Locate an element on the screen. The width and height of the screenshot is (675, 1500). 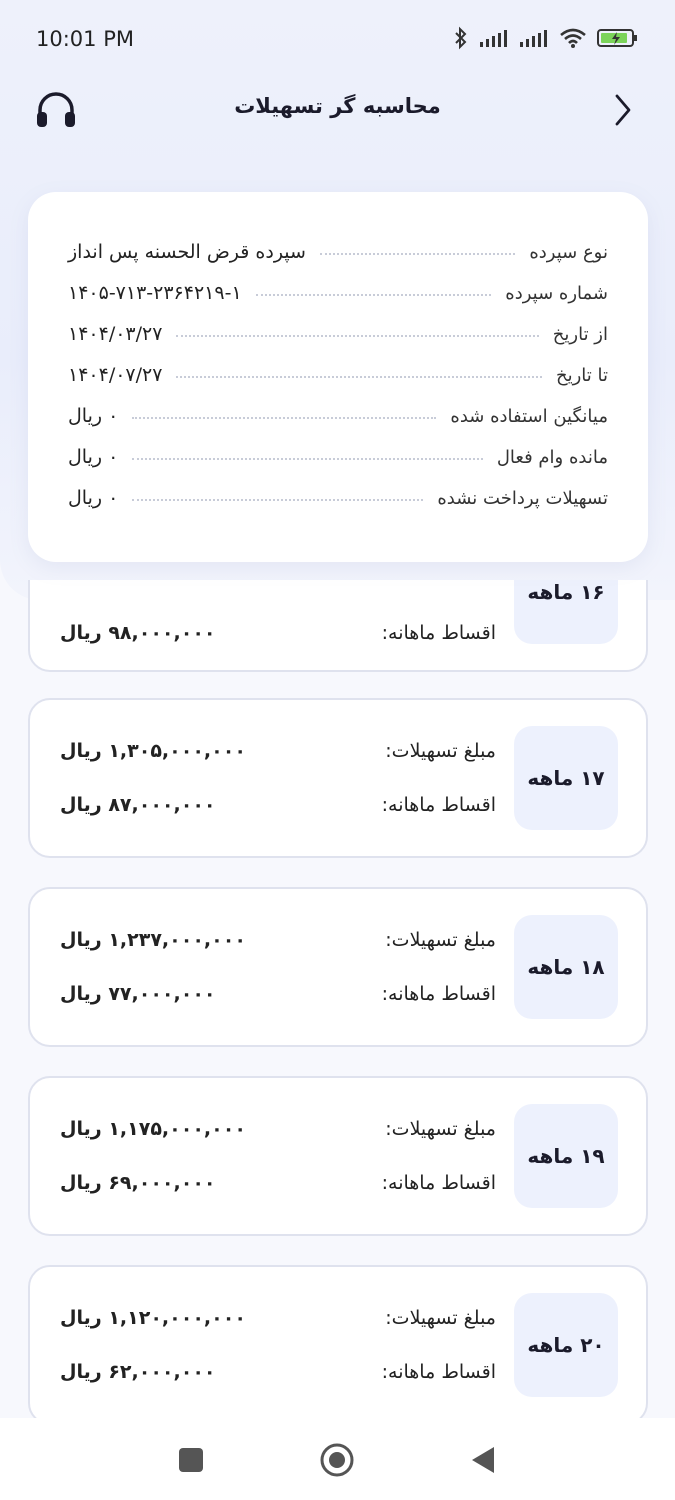
page-title: محاسبه گر تسهیلات is located at coordinates (337, 106).